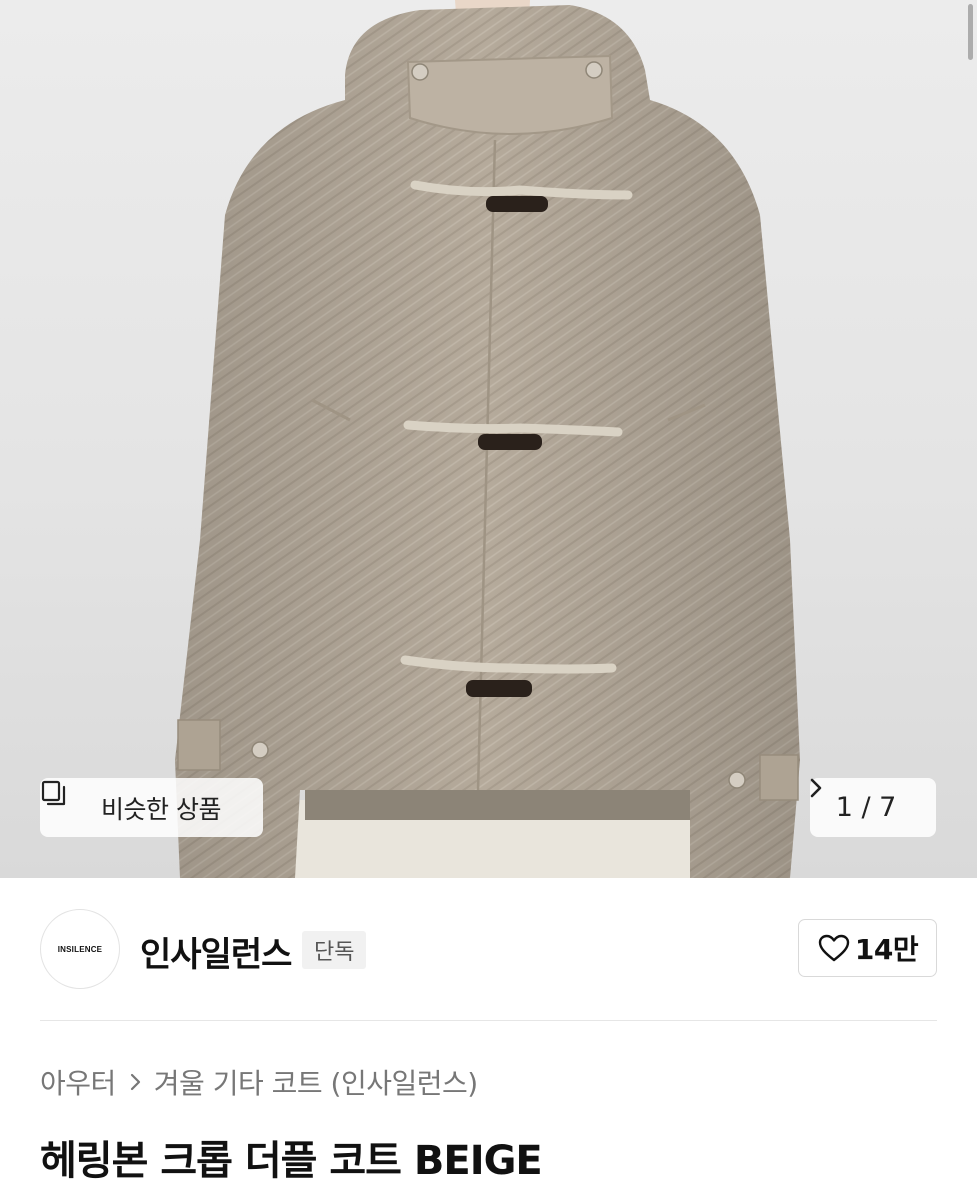 This screenshot has width=977, height=1200. I want to click on brand-logo: INSILENCE, so click(80, 949).